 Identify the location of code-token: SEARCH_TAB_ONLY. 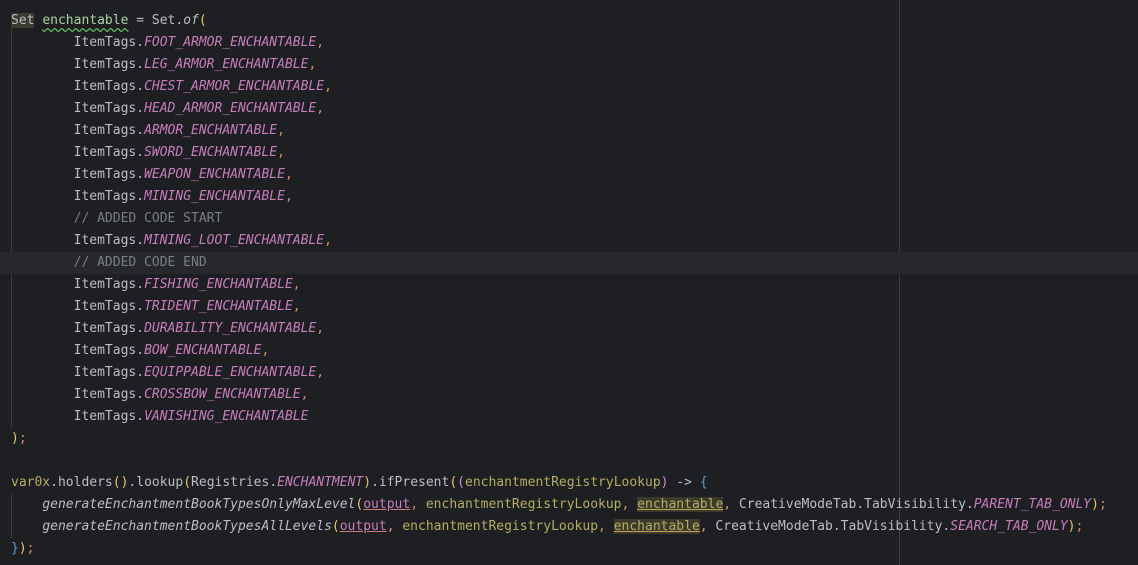
(1009, 526).